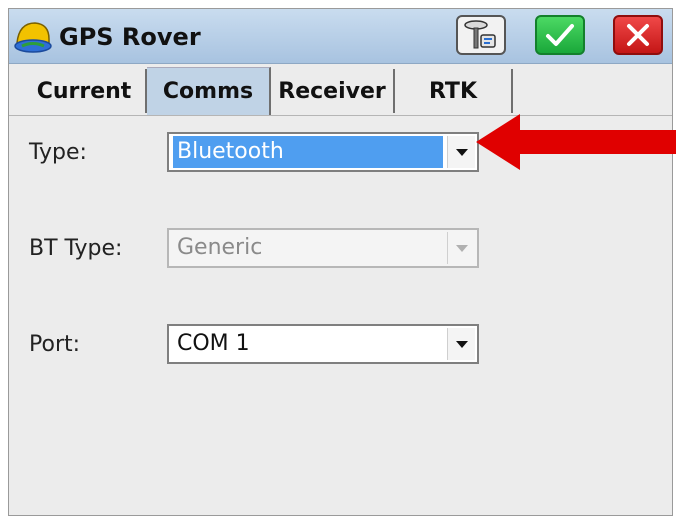 This screenshot has width=681, height=522. Describe the element at coordinates (340, 36) in the screenshot. I see `title-bar: GPS Rover` at that location.